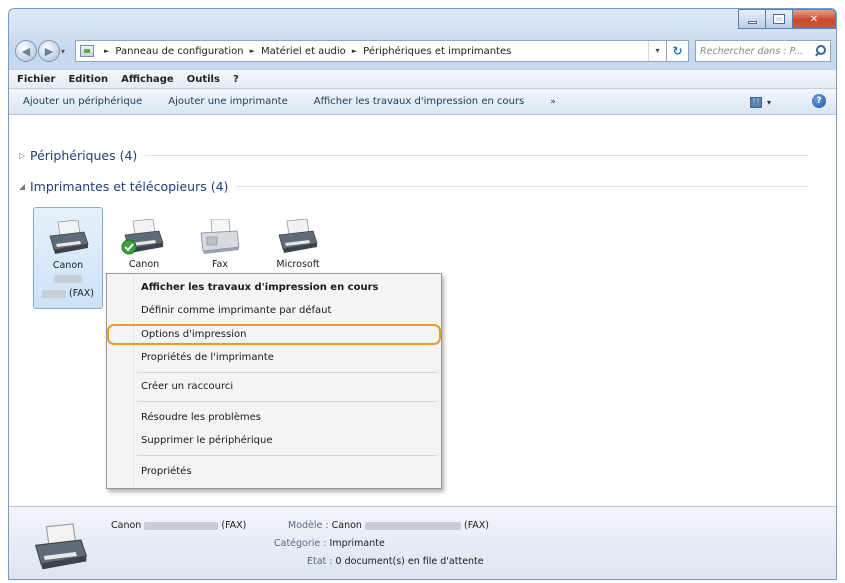 The height and width of the screenshot is (583, 845). I want to click on chevron-down-icon: ▾, so click(769, 102).